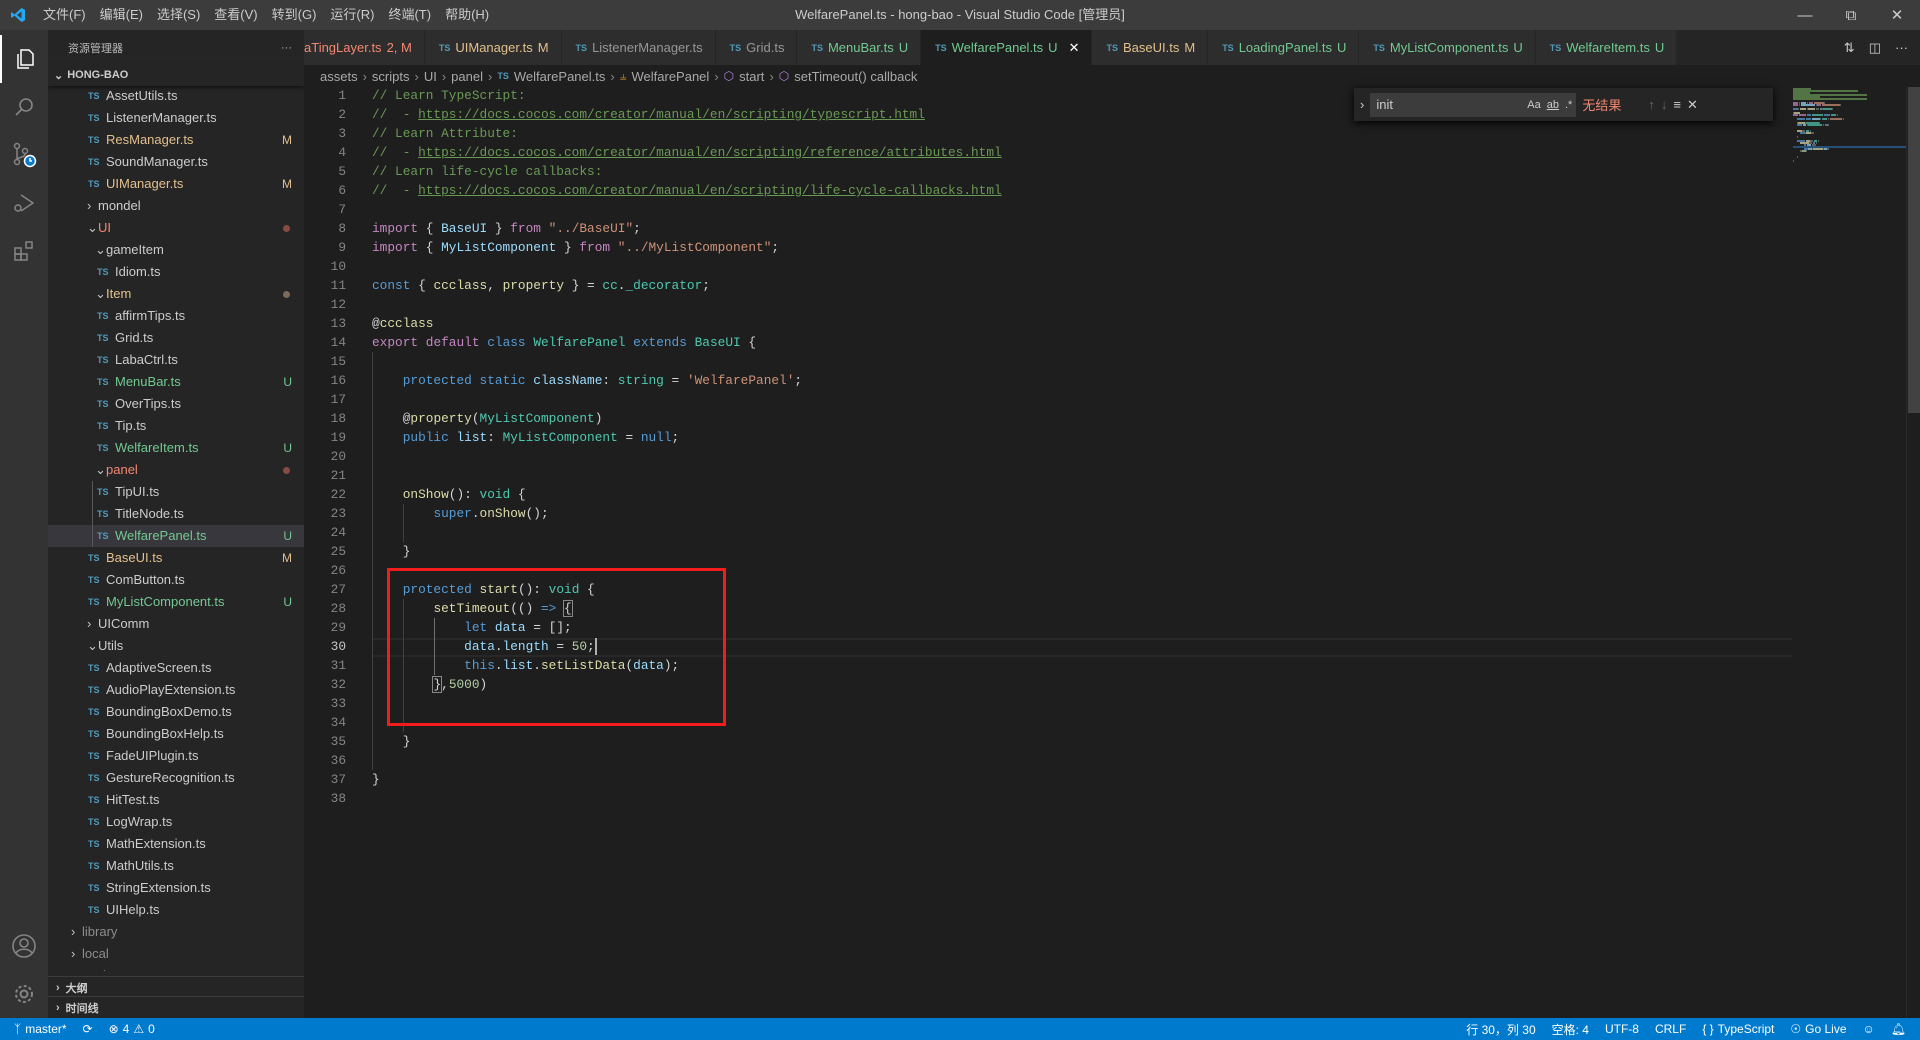 Image resolution: width=1920 pixels, height=1040 pixels. Describe the element at coordinates (176, 646) in the screenshot. I see `tree-folder: ⌄ Utils` at that location.